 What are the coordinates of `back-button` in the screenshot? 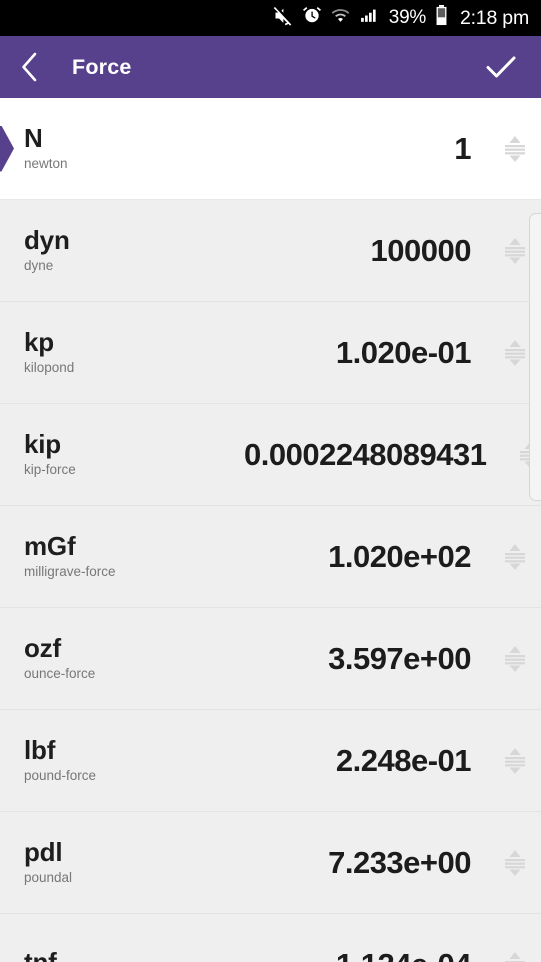 It's located at (37, 67).